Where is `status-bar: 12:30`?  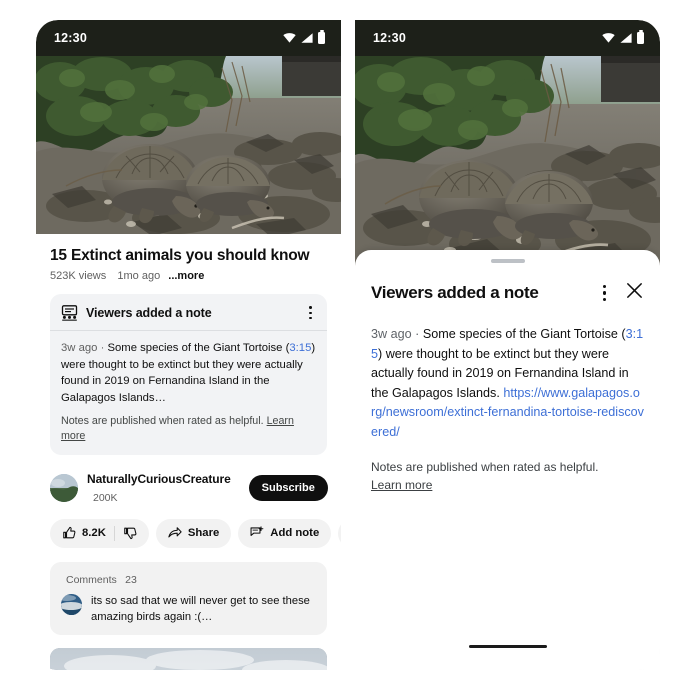 status-bar: 12:30 is located at coordinates (188, 38).